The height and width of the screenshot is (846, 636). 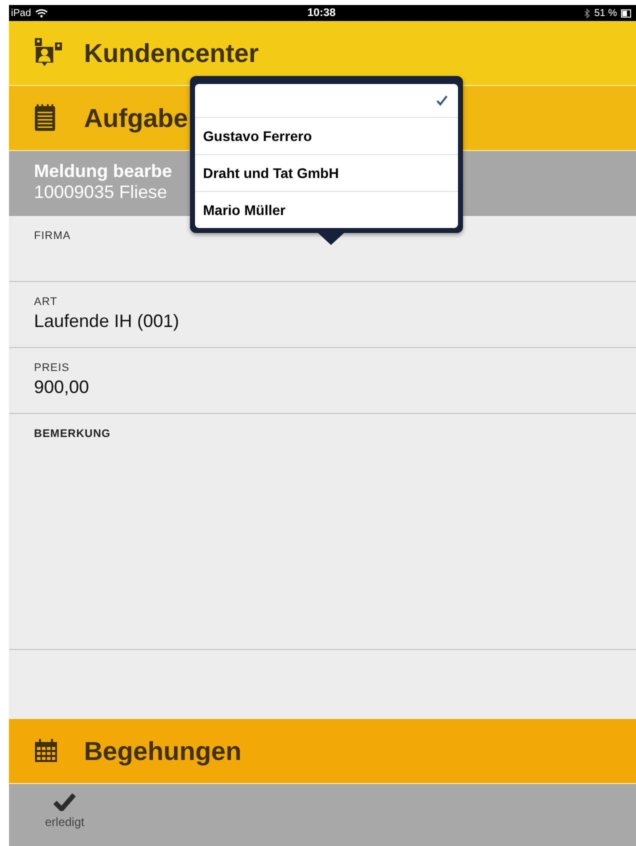 I want to click on device-name: iPad, so click(x=21, y=13).